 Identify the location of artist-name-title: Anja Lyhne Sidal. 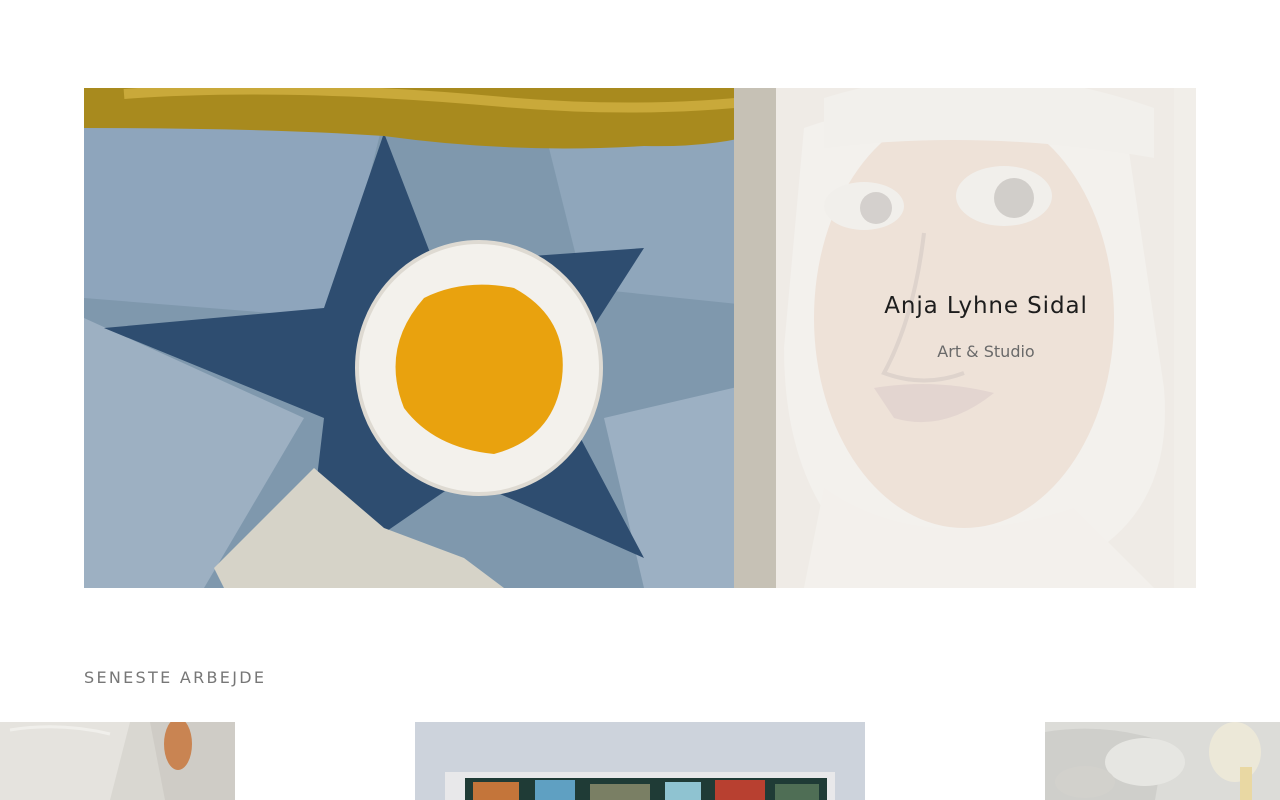
(986, 306).